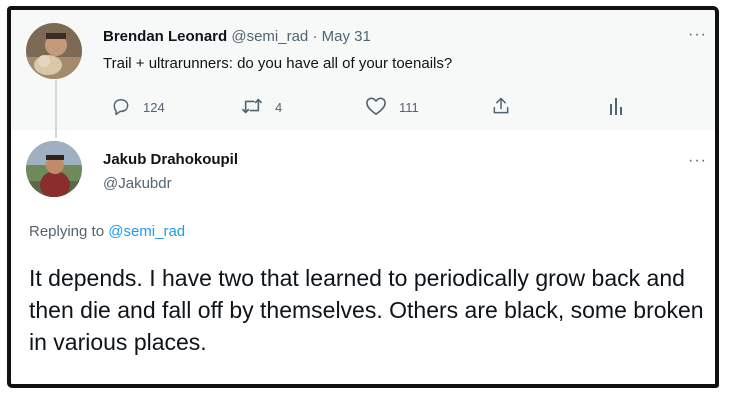 The image size is (730, 403). Describe the element at coordinates (363, 107) in the screenshot. I see `action-bar: 124 4 111` at that location.